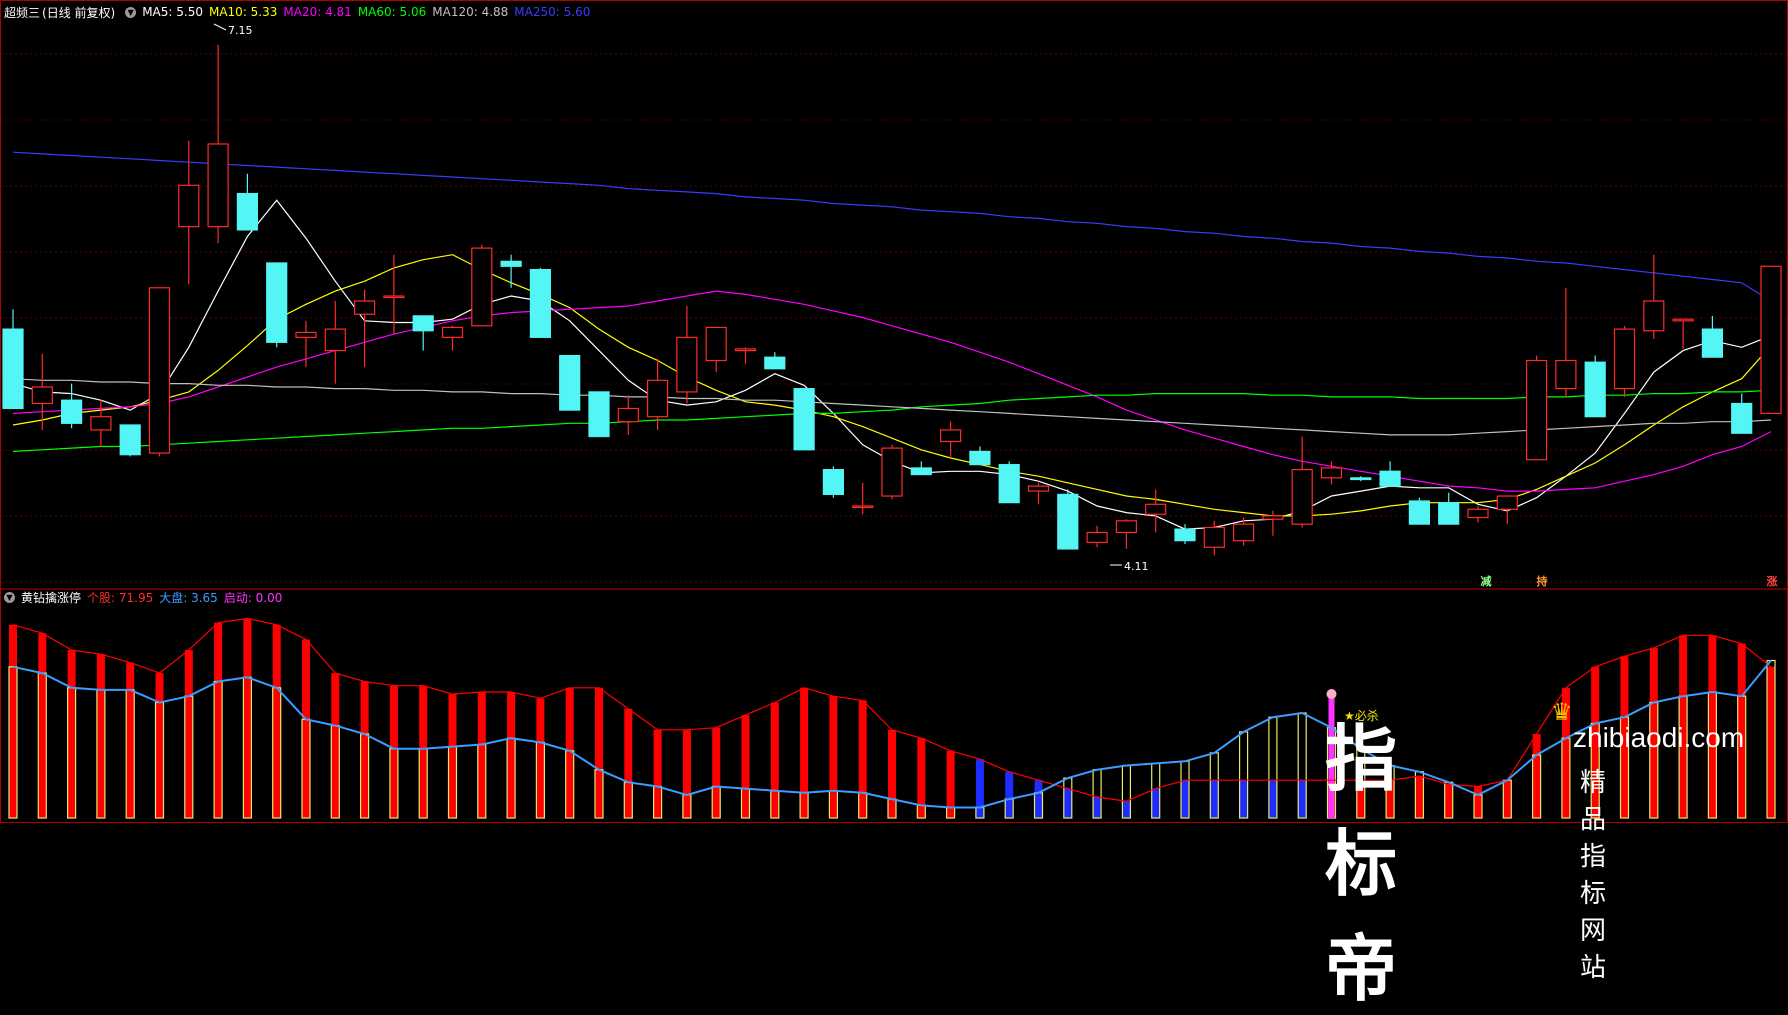  I want to click on ma5-label: MA5: 5.50, so click(172, 12).